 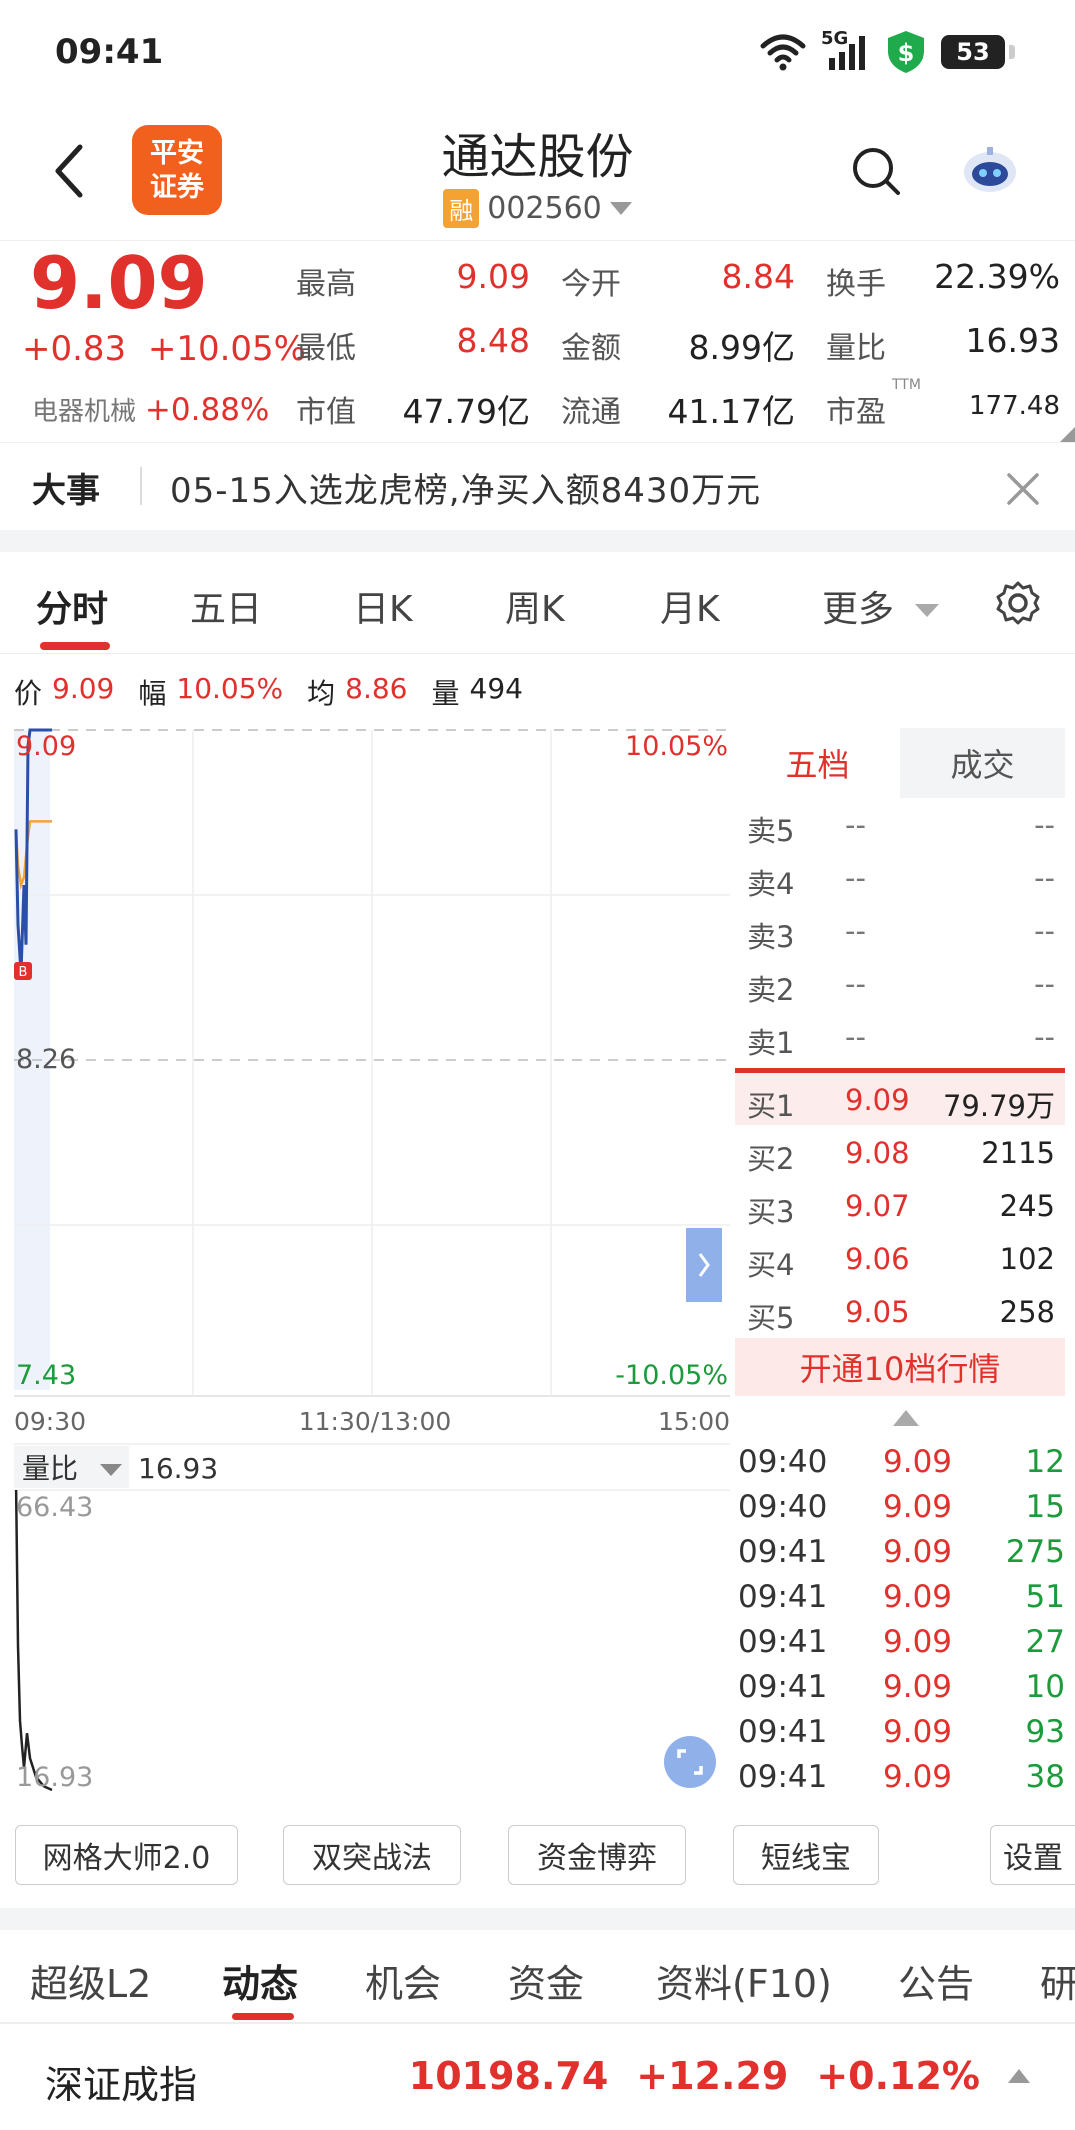 What do you see at coordinates (1057, 1980) in the screenshot?
I see `tab-research: 研` at bounding box center [1057, 1980].